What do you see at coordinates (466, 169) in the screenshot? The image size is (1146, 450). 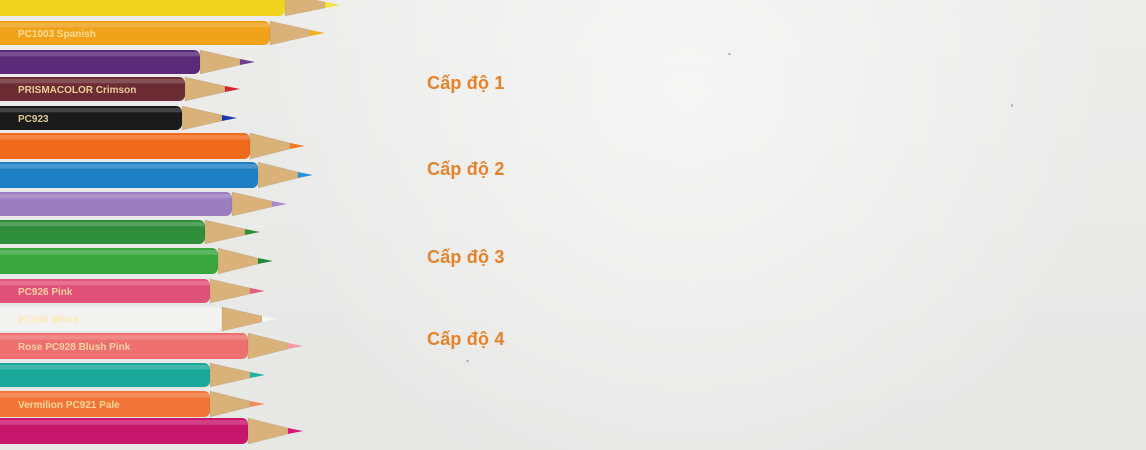 I see `menu-item-level-2: Cấp độ 2` at bounding box center [466, 169].